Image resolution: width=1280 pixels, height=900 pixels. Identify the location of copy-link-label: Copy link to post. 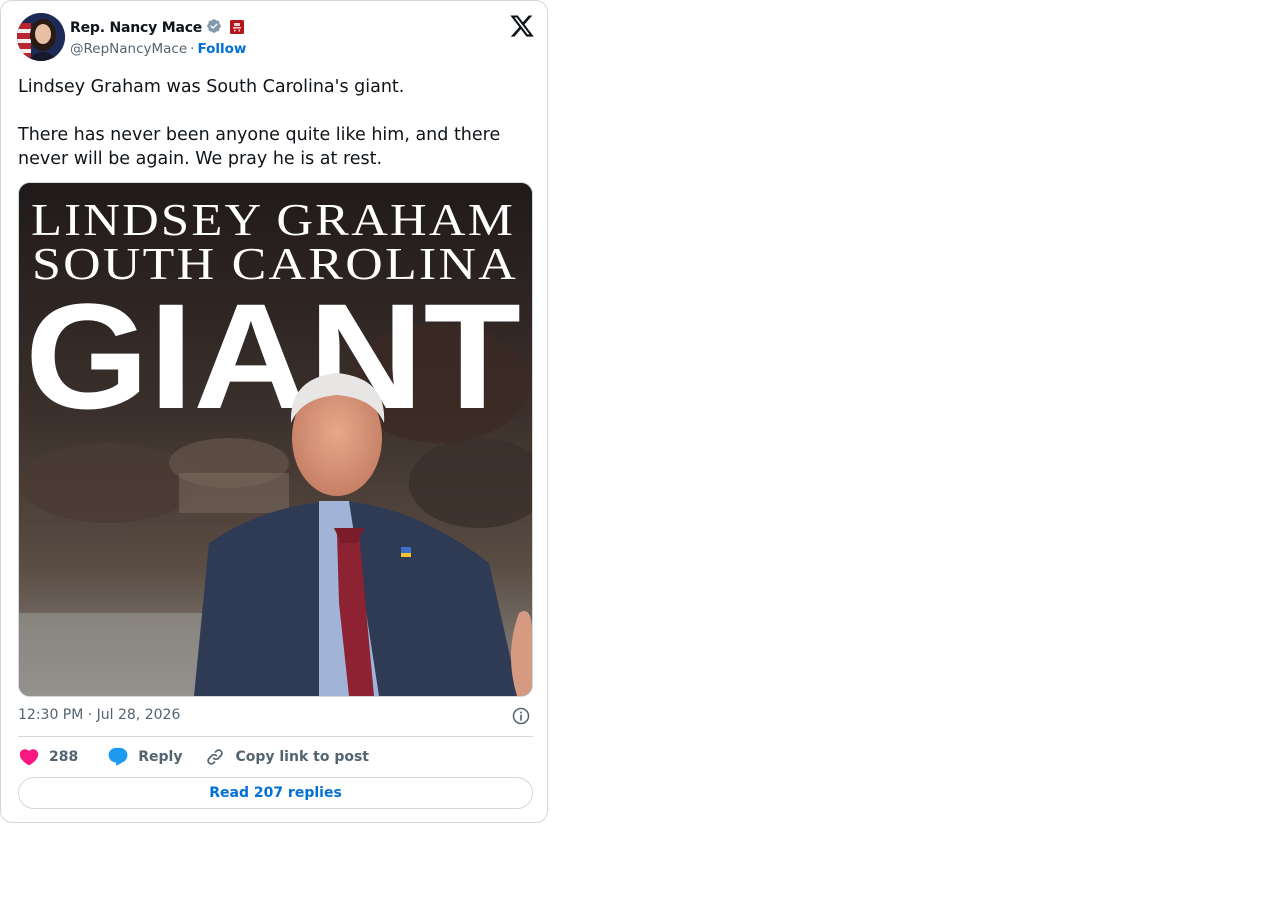
(302, 757).